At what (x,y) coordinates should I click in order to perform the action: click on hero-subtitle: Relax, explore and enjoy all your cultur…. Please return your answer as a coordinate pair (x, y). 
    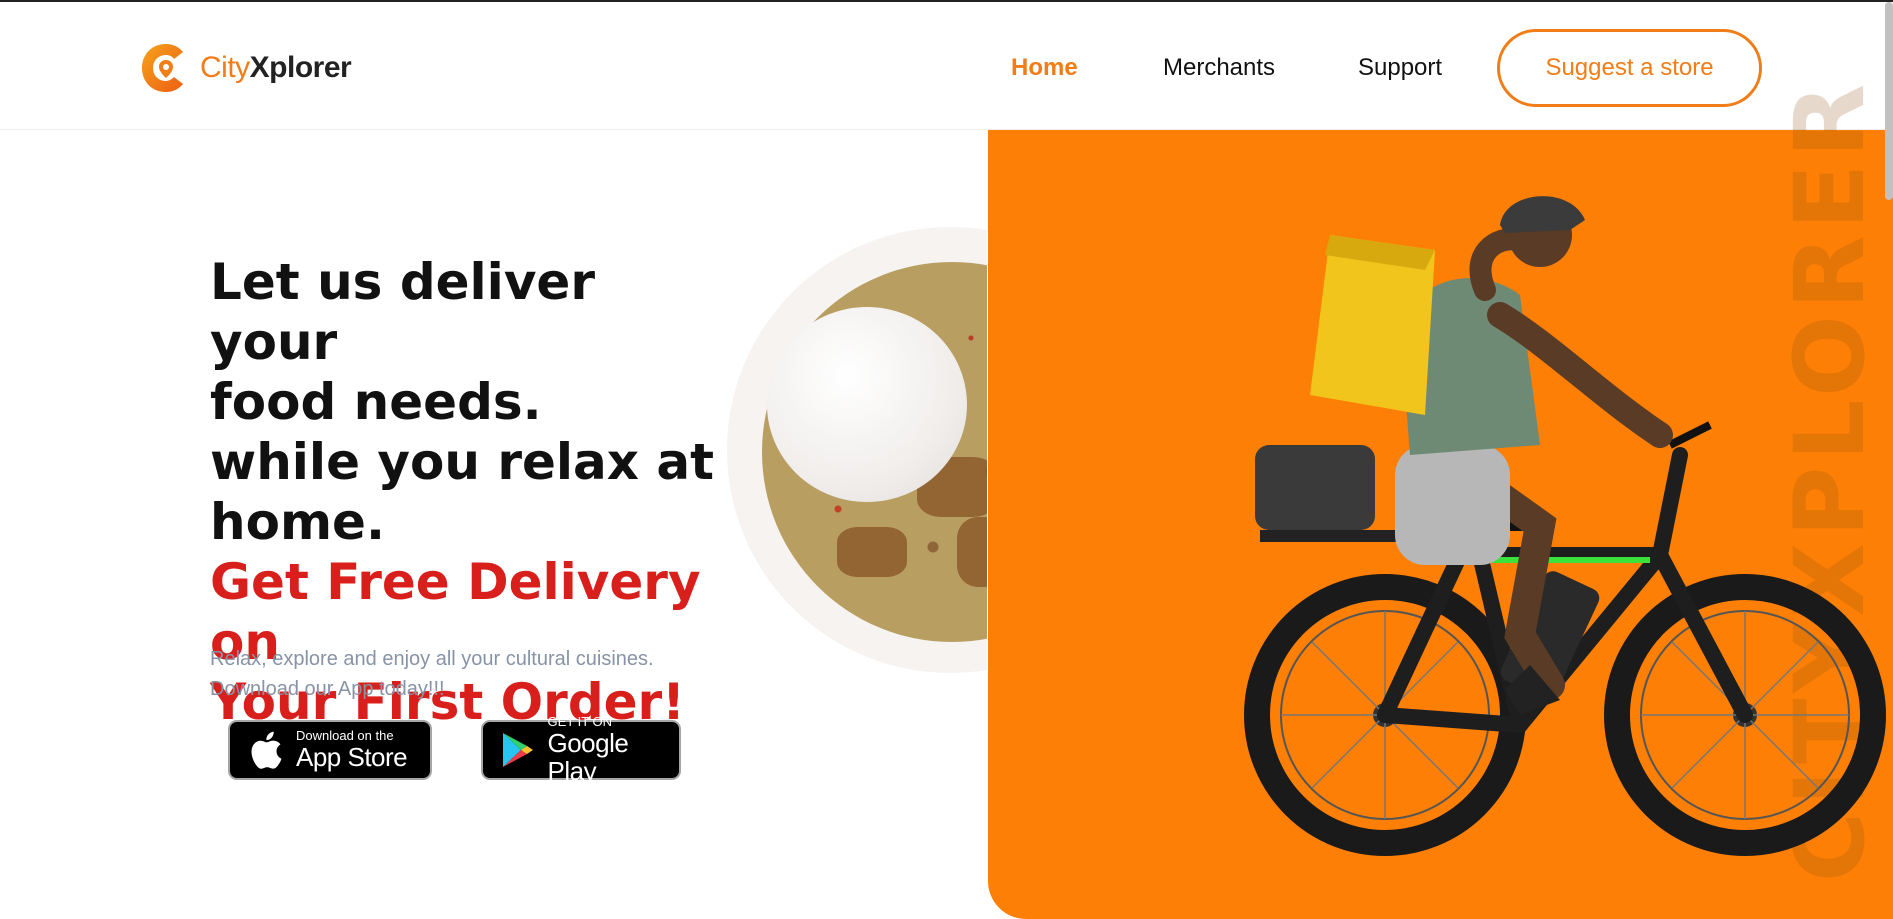
    Looking at the image, I should click on (470, 674).